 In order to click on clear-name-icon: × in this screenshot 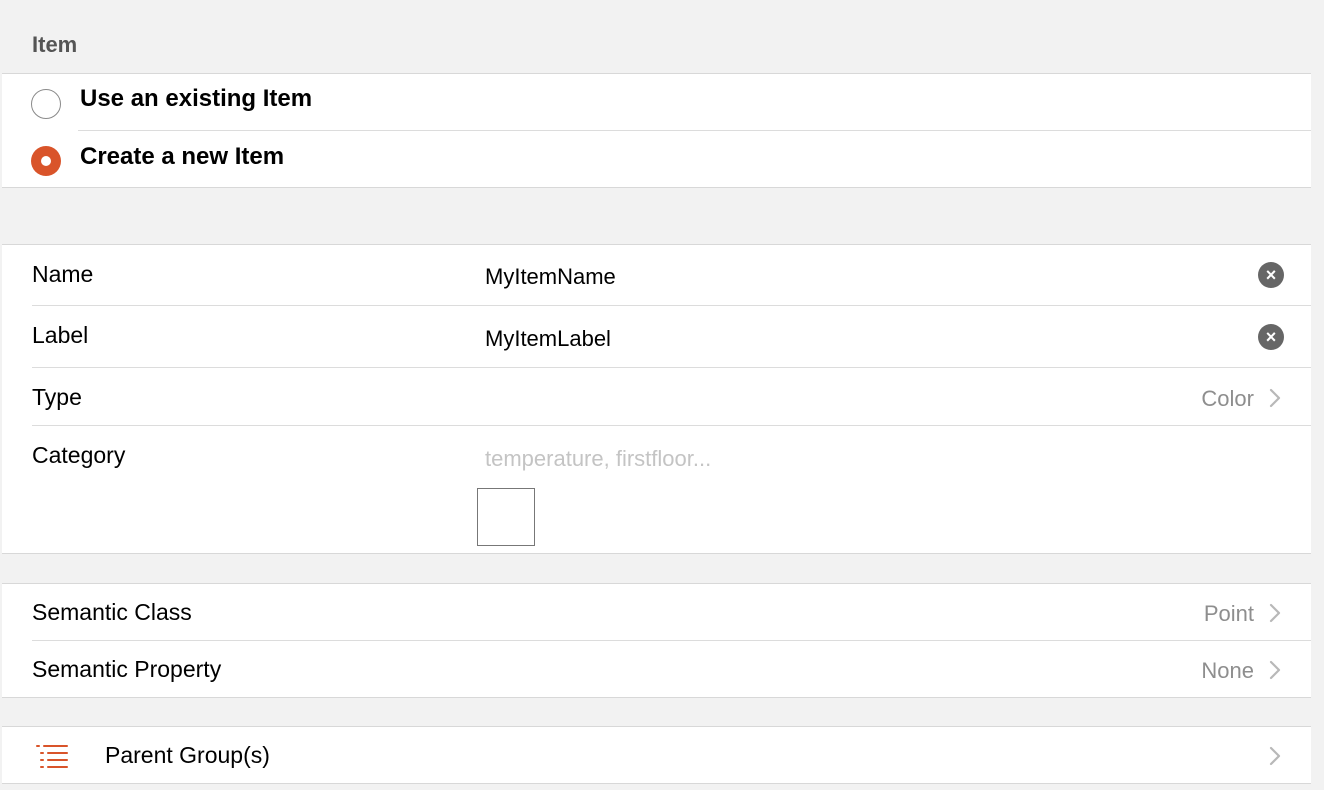, I will do `click(1271, 275)`.